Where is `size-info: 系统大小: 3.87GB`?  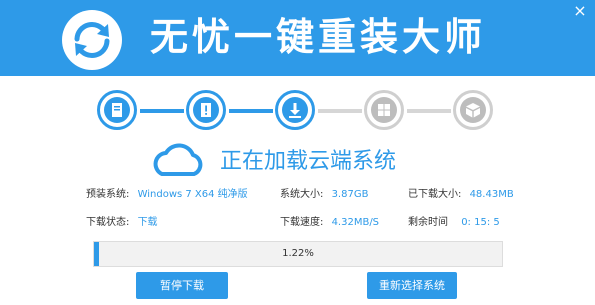
size-info: 系统大小: 3.87GB is located at coordinates (324, 195).